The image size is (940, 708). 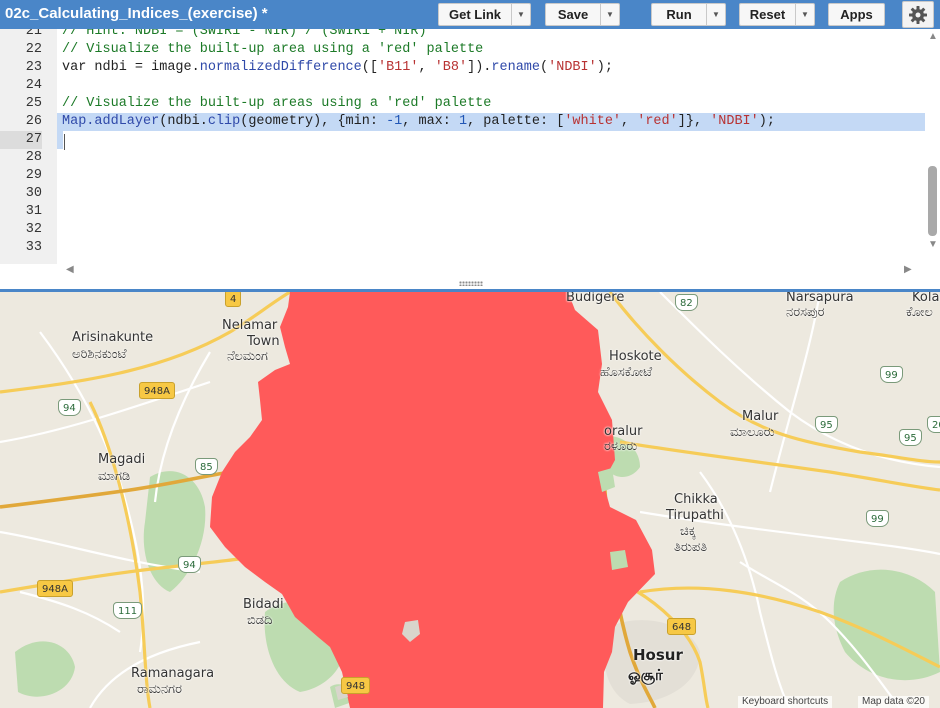 I want to click on place-label: ನರಸಪುರ, so click(x=805, y=312).